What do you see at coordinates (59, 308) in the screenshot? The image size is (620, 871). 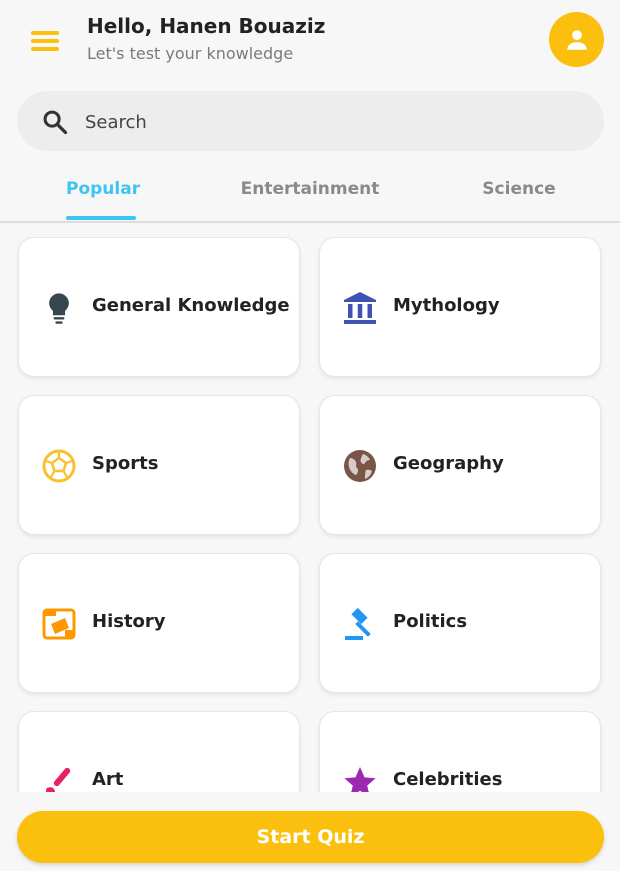 I see `lightbulb-icon` at bounding box center [59, 308].